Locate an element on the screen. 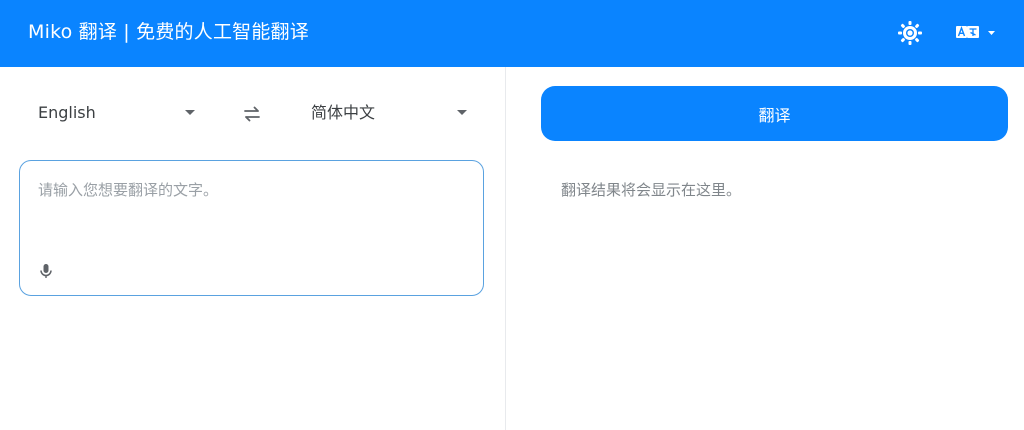  source-language-label: English is located at coordinates (67, 112).